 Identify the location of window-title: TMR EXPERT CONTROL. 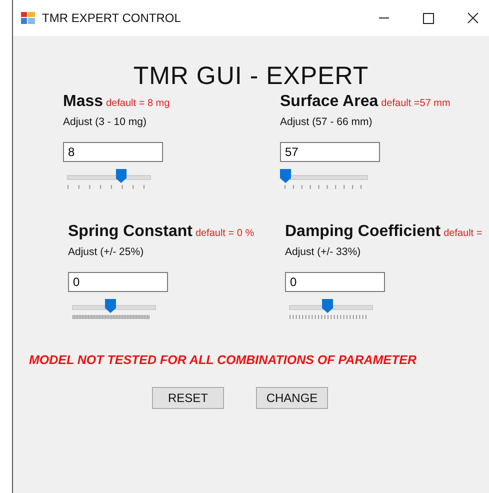
(111, 18).